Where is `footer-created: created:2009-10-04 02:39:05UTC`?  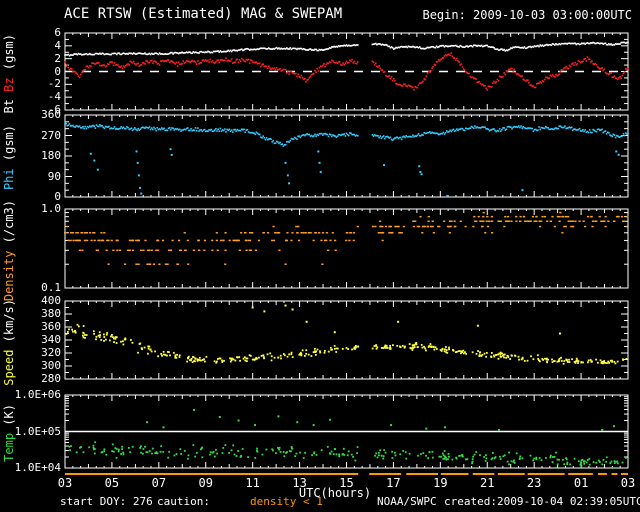 footer-created: created:2009-10-04 02:39:05UTC is located at coordinates (542, 501).